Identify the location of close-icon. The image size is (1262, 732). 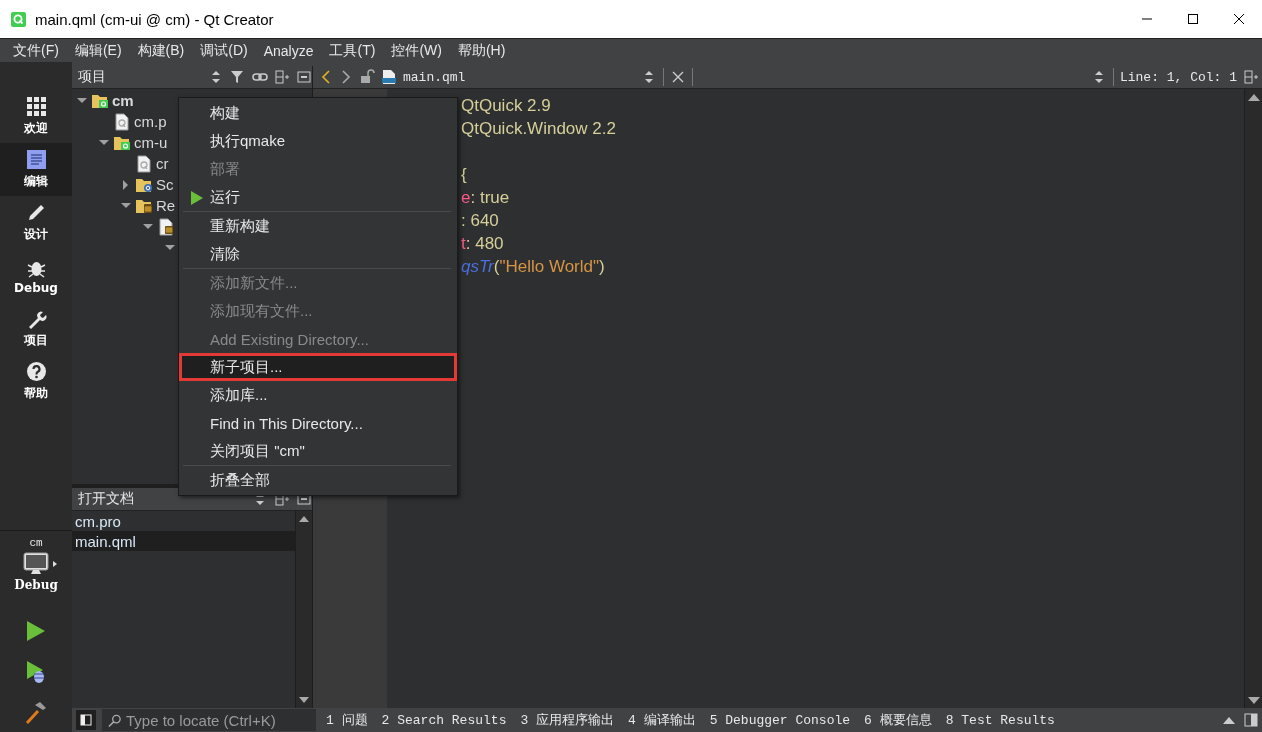
(1239, 19).